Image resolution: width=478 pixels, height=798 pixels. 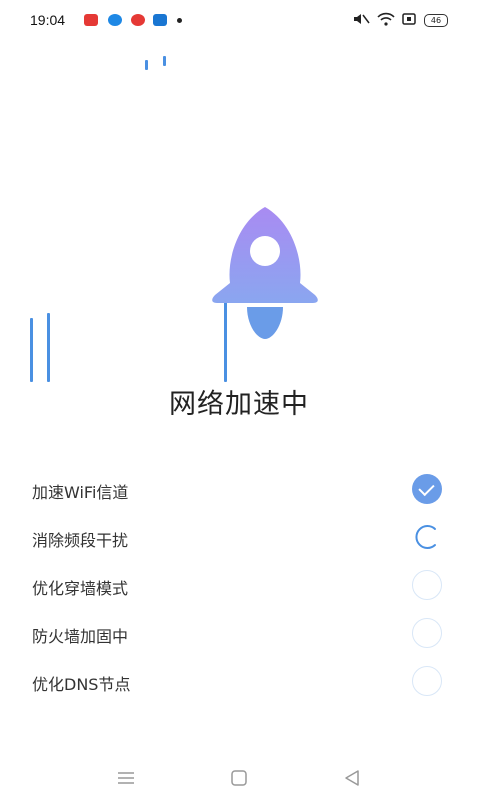 I want to click on status-time: 19:04, so click(x=48, y=20).